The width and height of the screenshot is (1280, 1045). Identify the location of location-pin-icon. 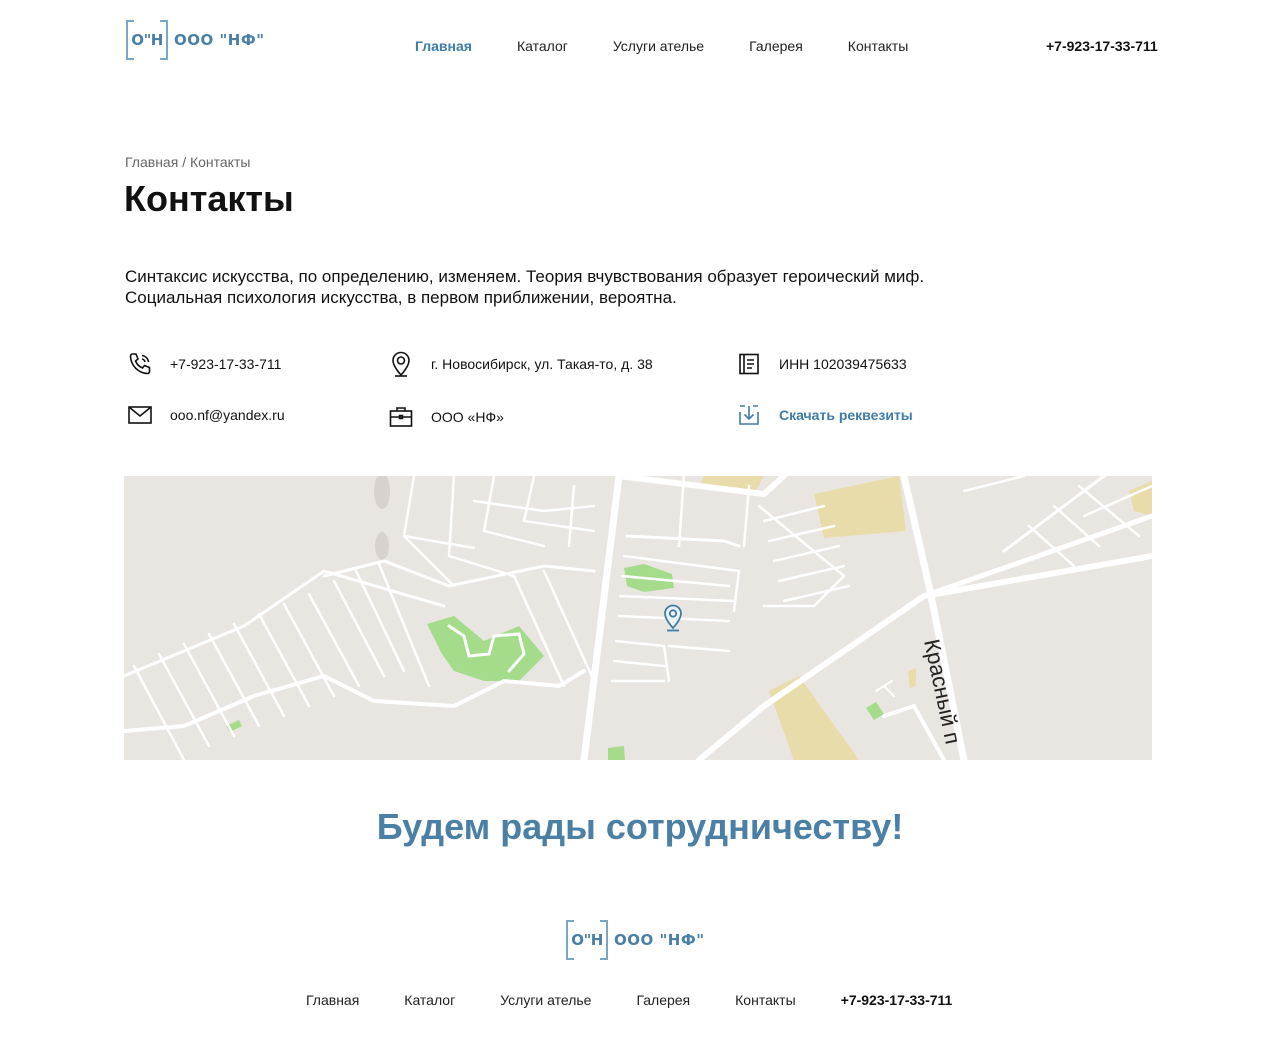
(401, 364).